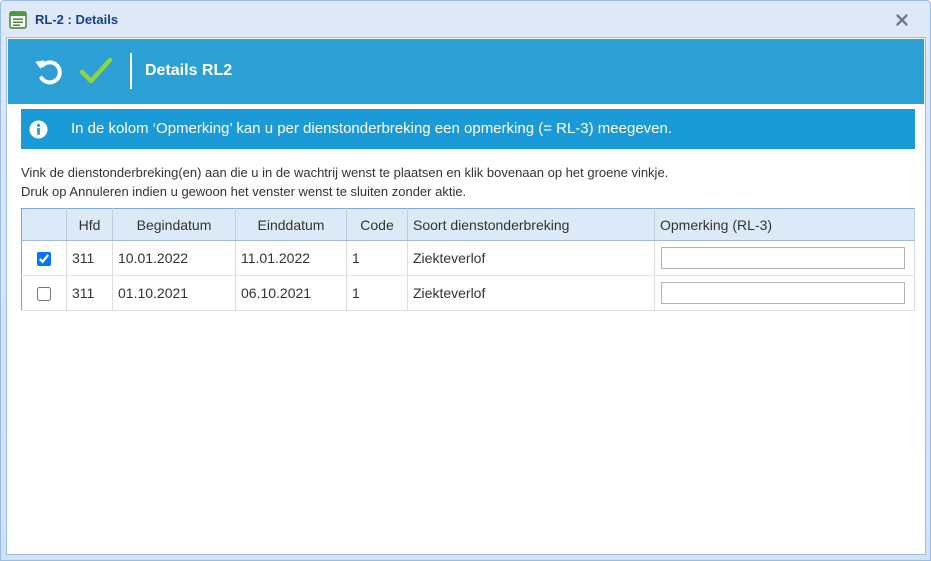 This screenshot has width=931, height=561. Describe the element at coordinates (50, 71) in the screenshot. I see `undo-icon` at that location.